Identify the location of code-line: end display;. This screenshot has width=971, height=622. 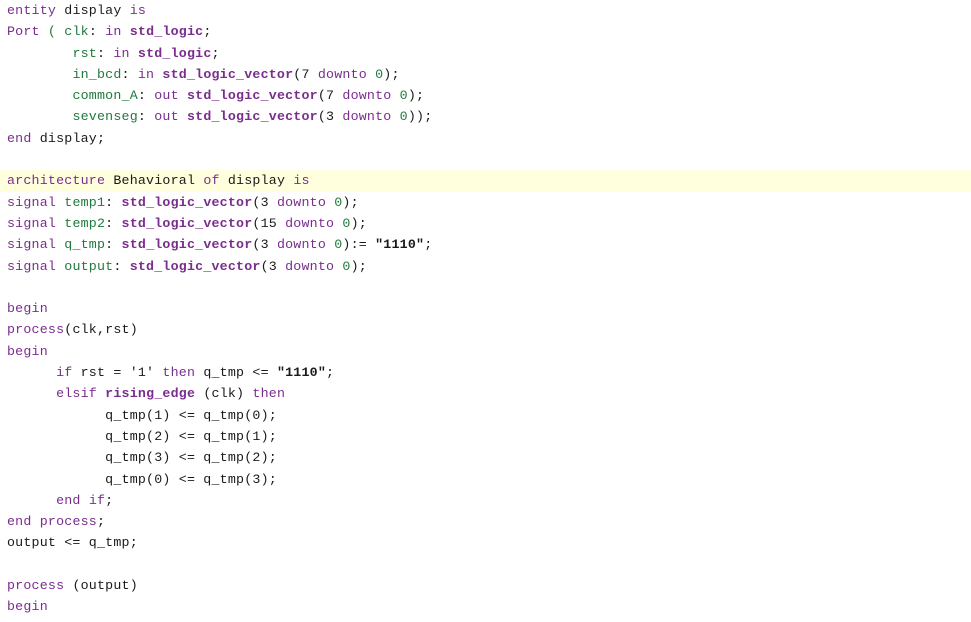
(485, 138).